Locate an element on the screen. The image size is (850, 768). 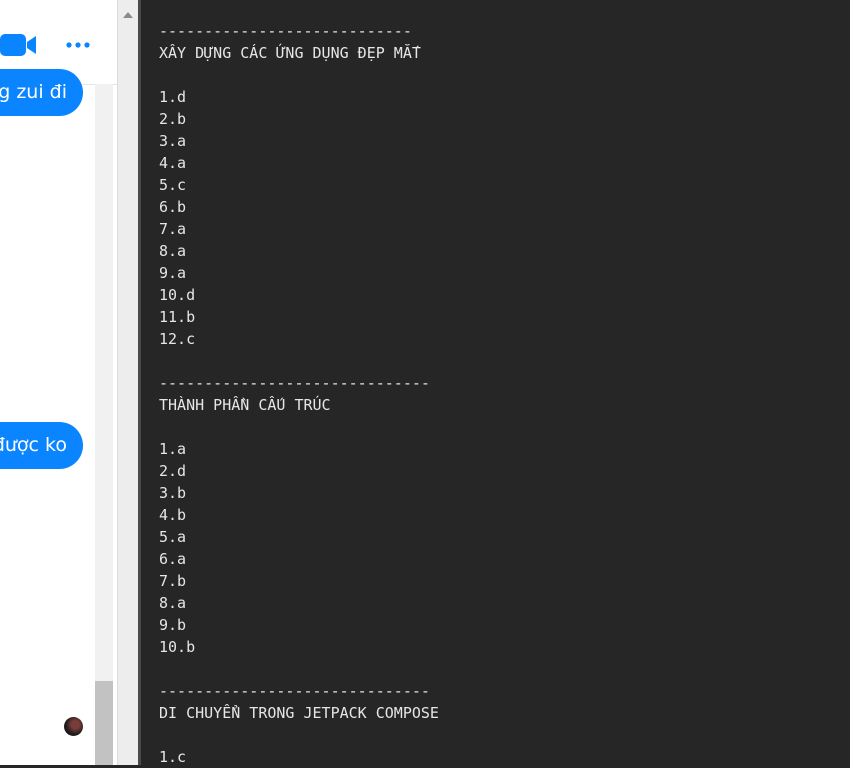
text-line: 2.d is located at coordinates (173, 471).